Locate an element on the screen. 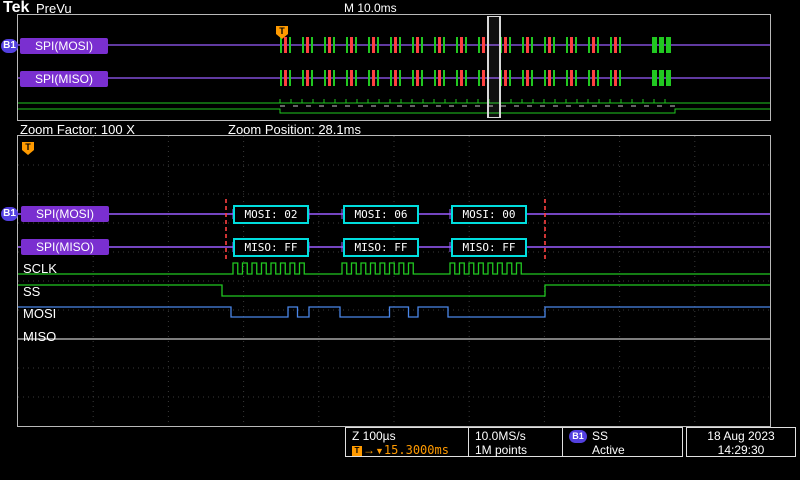 The image size is (800, 480). time-readout: 14:29:30 is located at coordinates (741, 450).